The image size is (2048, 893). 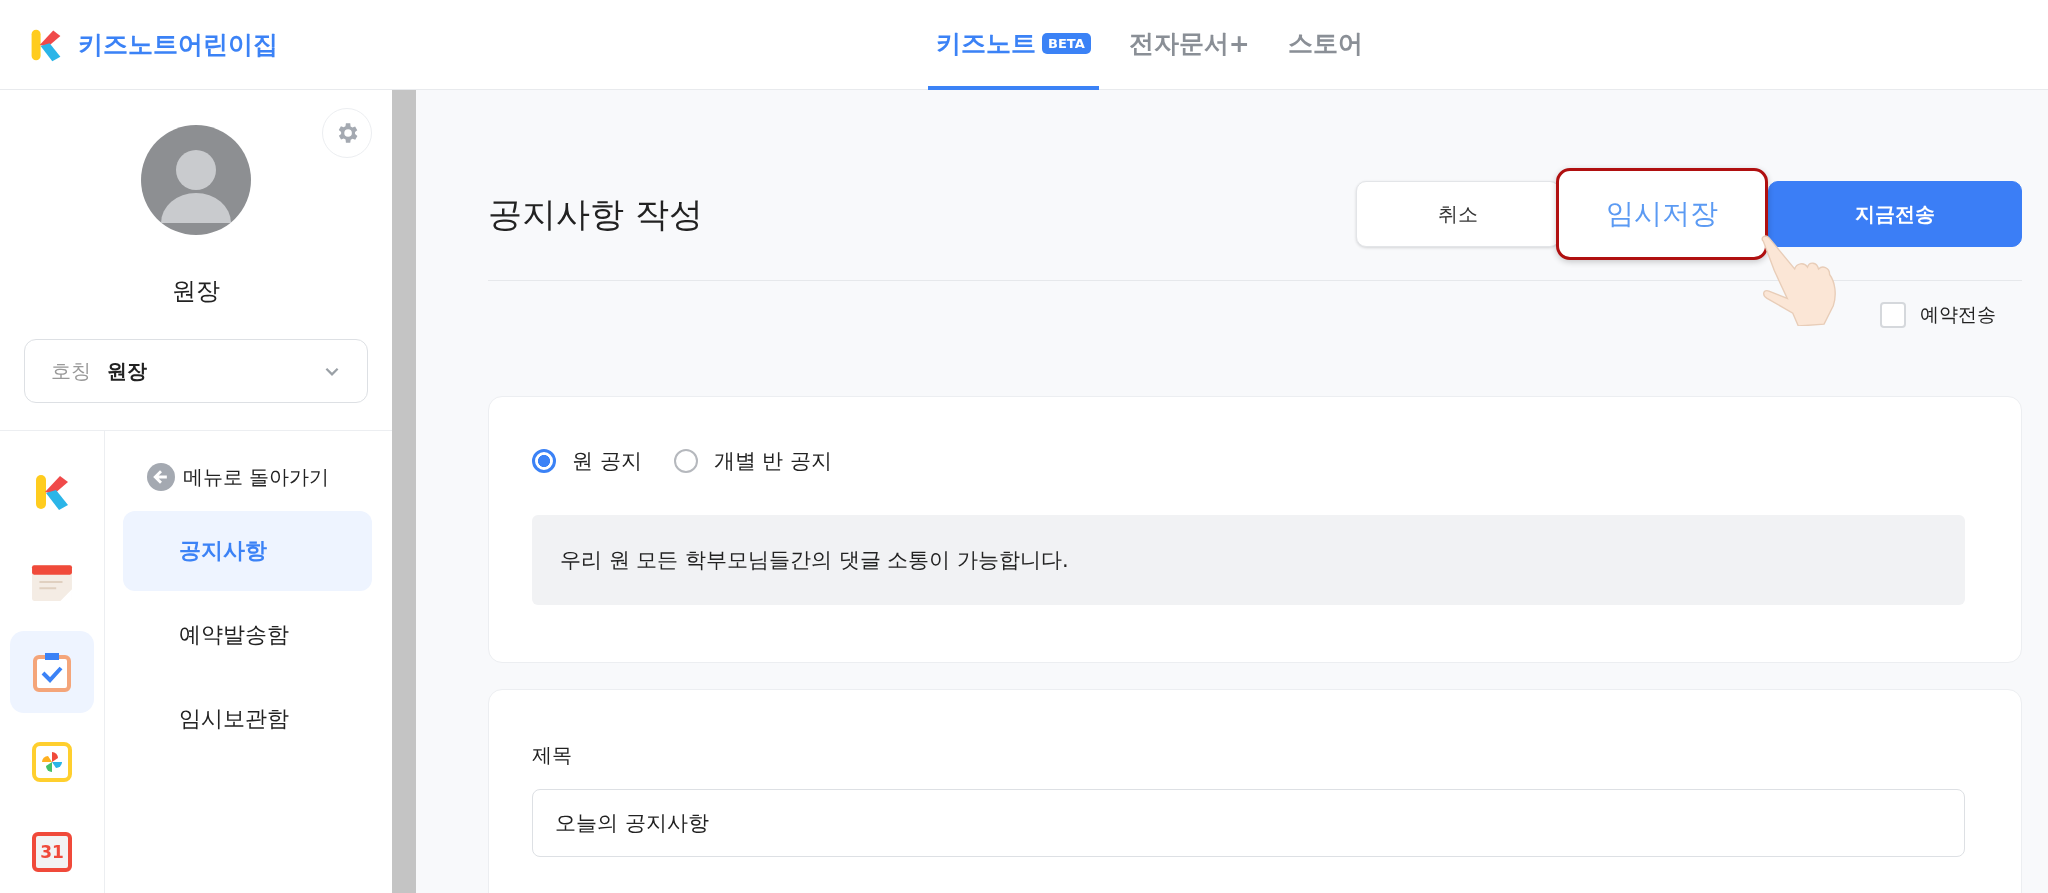 What do you see at coordinates (1958, 314) in the screenshot?
I see `schedule-label: 예약전송` at bounding box center [1958, 314].